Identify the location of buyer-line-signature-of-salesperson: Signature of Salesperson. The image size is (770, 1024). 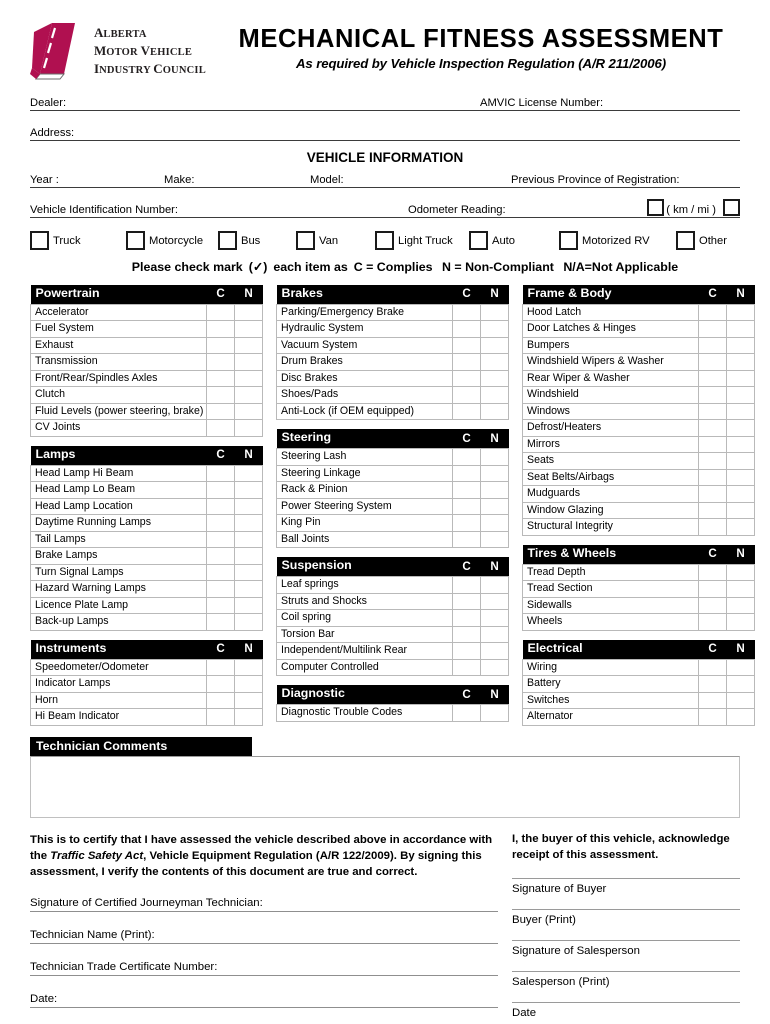
(626, 948).